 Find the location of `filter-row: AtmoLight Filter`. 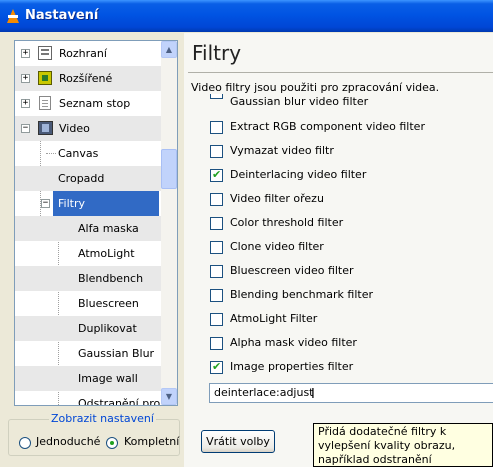

filter-row: AtmoLight Filter is located at coordinates (351, 320).